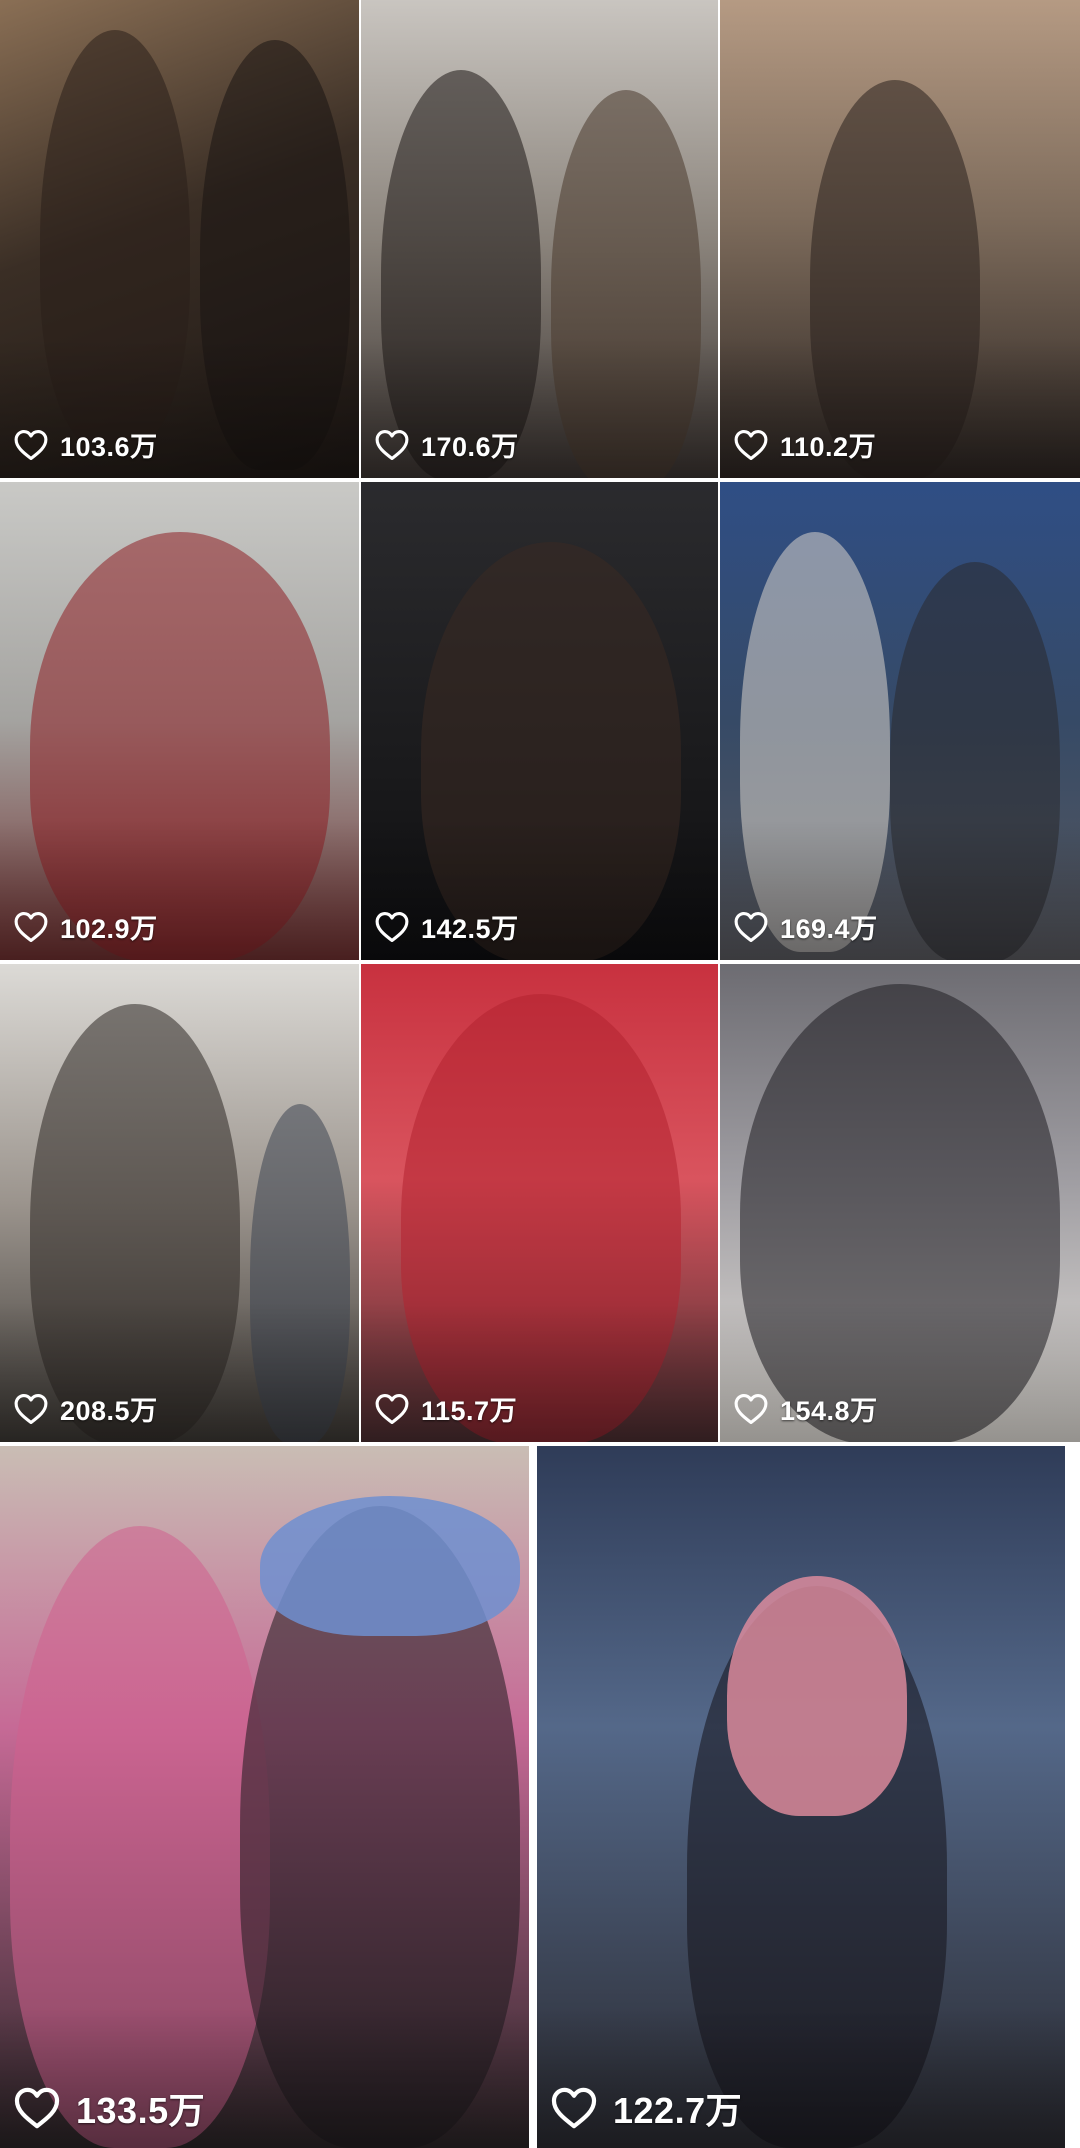 The image size is (1080, 2148). I want to click on like-count-text: 154.8万, so click(829, 1411).